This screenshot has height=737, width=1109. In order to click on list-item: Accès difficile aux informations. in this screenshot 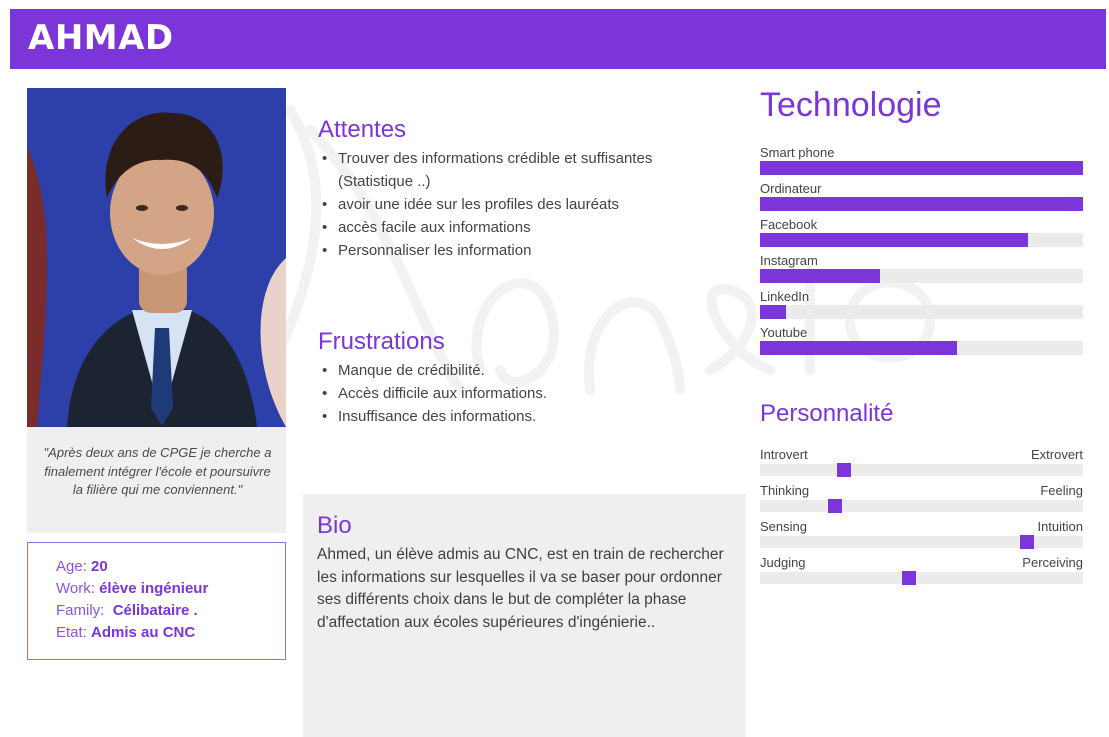, I will do `click(518, 393)`.